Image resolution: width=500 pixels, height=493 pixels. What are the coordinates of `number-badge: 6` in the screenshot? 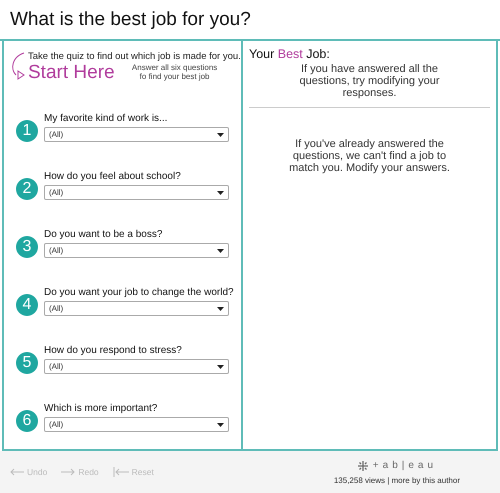 It's located at (27, 421).